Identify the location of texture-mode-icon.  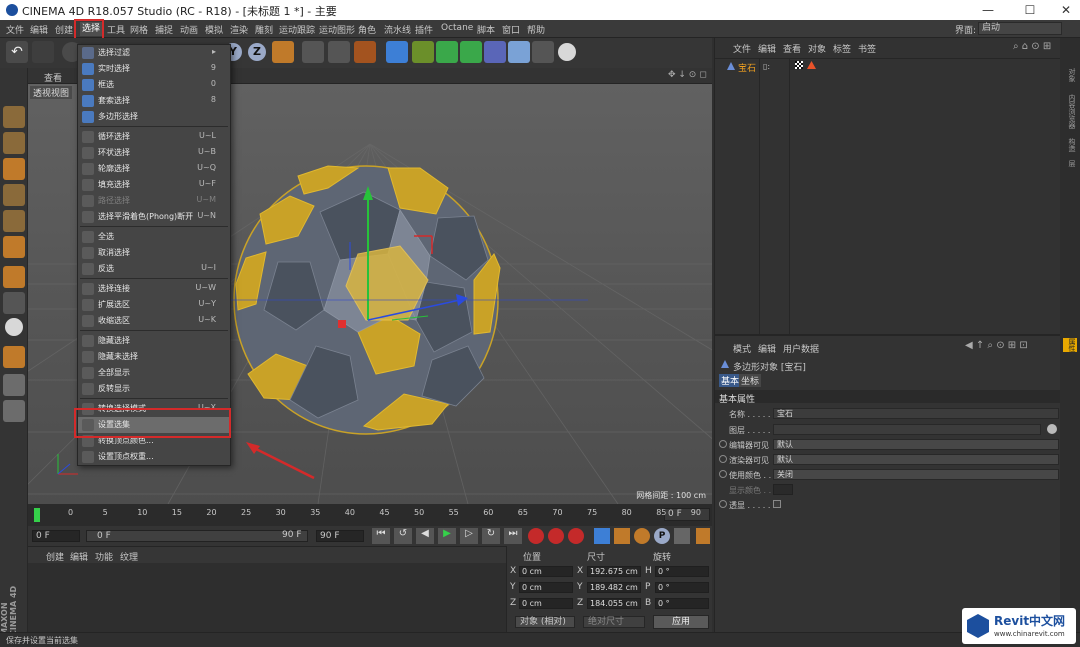
(14, 169).